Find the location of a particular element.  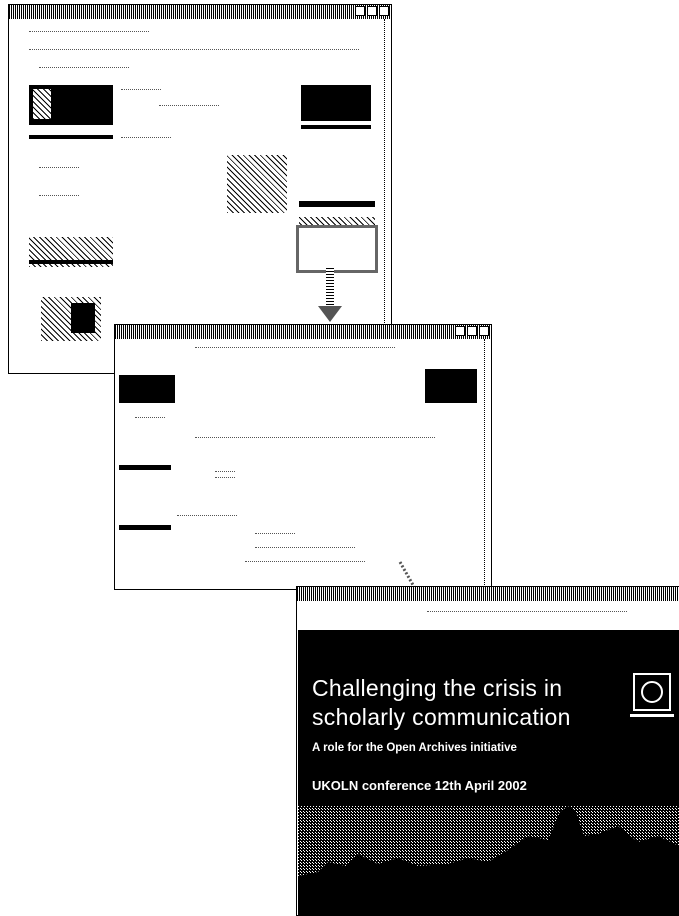

highlight-box is located at coordinates (337, 249).